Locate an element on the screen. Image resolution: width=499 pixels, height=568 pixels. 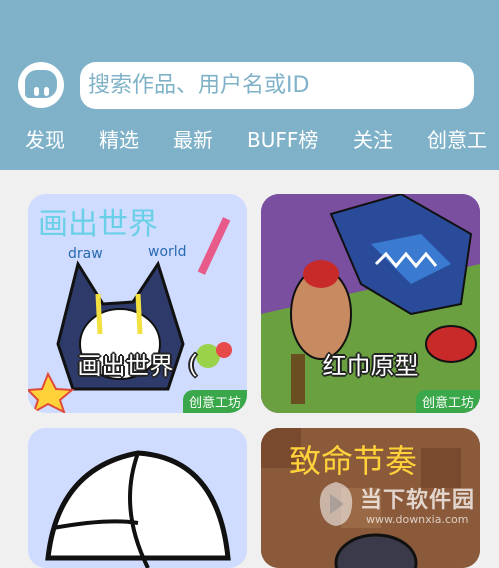
art-world-text: world is located at coordinates (167, 252).